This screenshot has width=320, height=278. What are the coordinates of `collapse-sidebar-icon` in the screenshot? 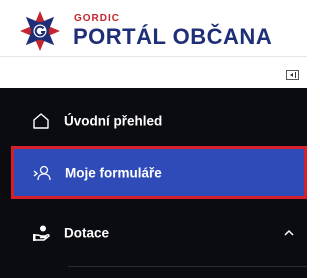 It's located at (292, 75).